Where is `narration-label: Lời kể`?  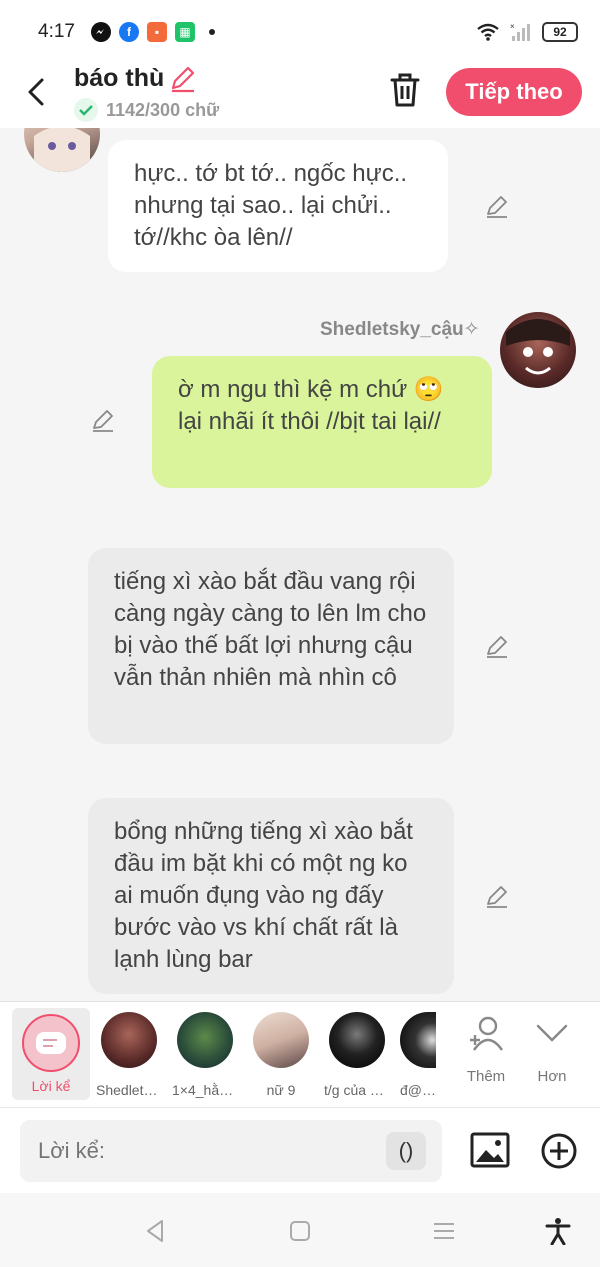
narration-label: Lời kể is located at coordinates (51, 1086).